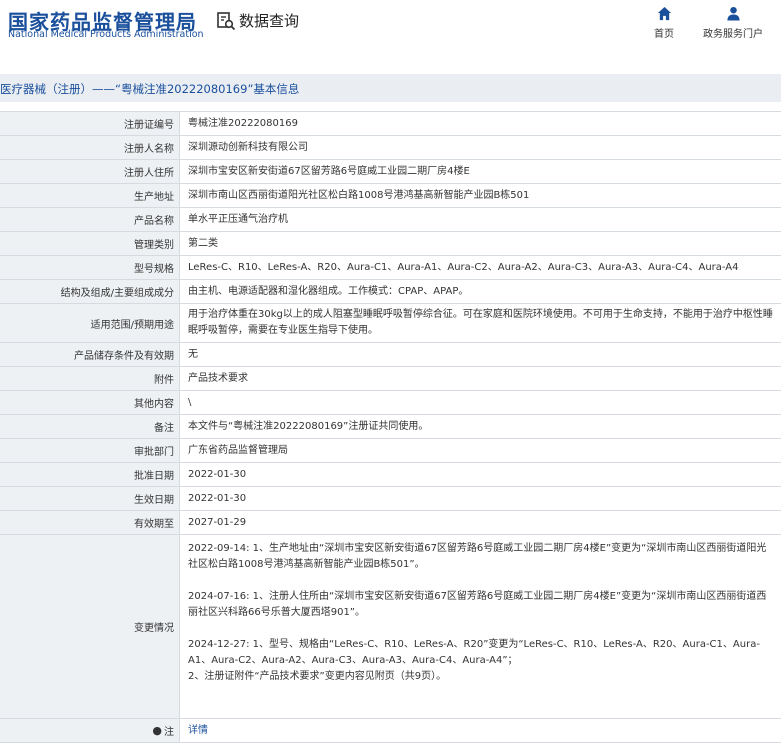 The width and height of the screenshot is (781, 751). What do you see at coordinates (238, 450) in the screenshot?
I see `field-value: 广东省药品监督管理局` at bounding box center [238, 450].